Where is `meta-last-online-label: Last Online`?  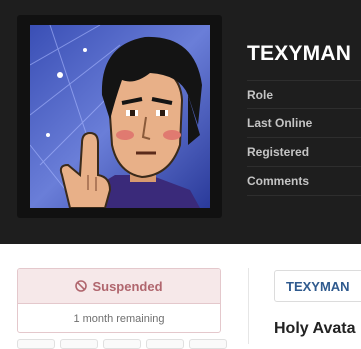
meta-last-online-label: Last Online is located at coordinates (304, 123).